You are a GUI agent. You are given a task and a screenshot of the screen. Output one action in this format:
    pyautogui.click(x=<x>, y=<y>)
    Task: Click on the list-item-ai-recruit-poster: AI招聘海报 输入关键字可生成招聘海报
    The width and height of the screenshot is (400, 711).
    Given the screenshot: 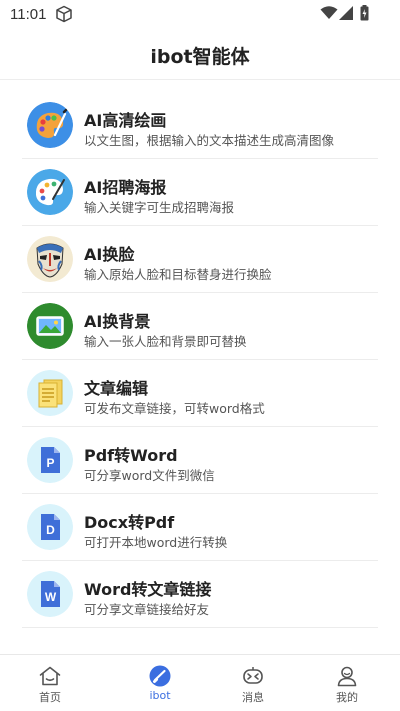 What is the action you would take?
    pyautogui.click(x=200, y=192)
    